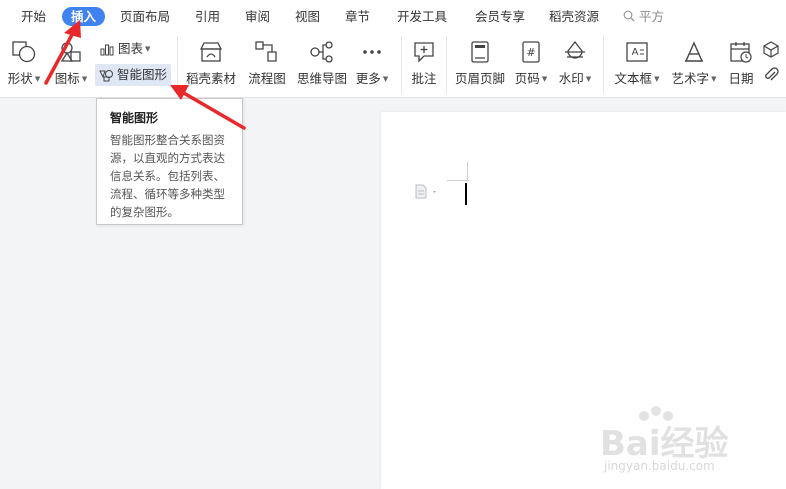 This screenshot has height=489, width=786. I want to click on arrow-to-smart-art, so click(208, 107).